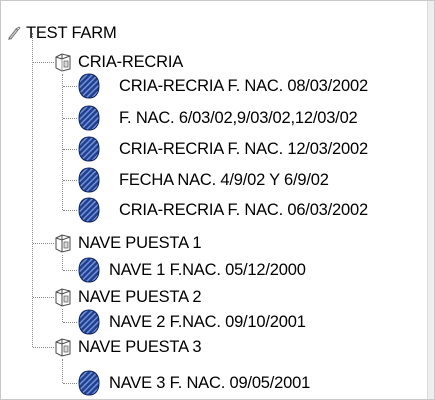 The image size is (435, 400). I want to click on lot-label: NAVE 3 F. NAC. 09/05/2001, so click(210, 383).